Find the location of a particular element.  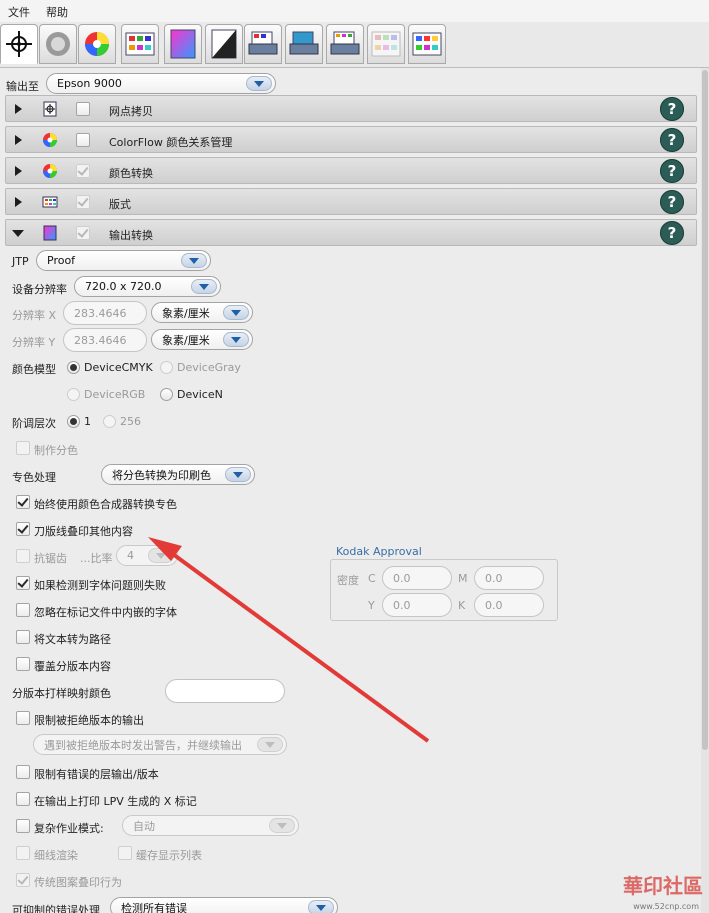

scrollbar-thumb is located at coordinates (705, 410).